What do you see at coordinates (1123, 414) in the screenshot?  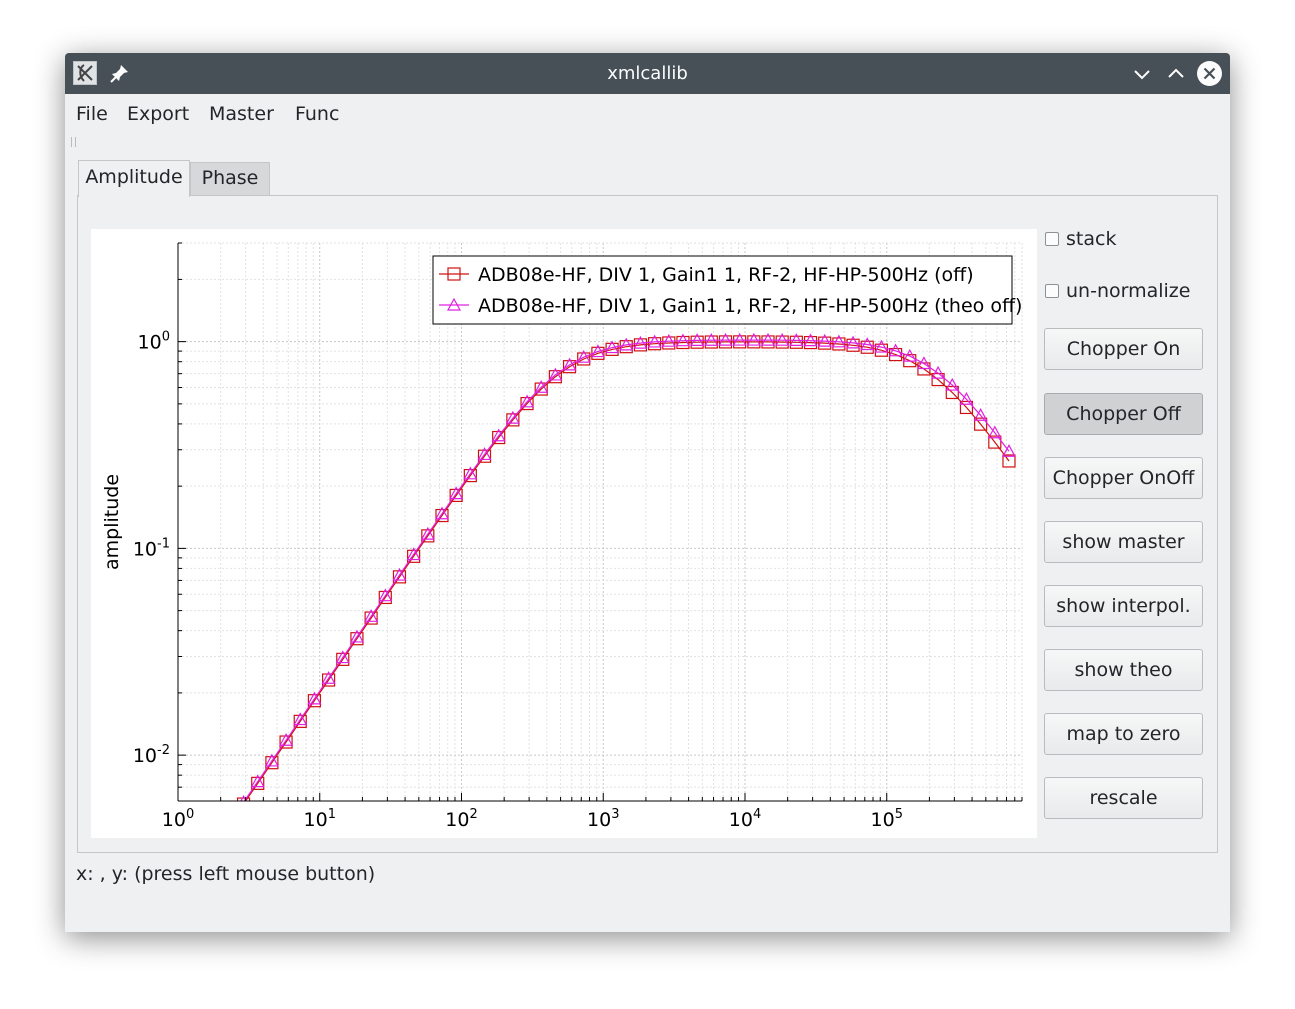 I see `chopper-off-button: Chopper Off` at bounding box center [1123, 414].